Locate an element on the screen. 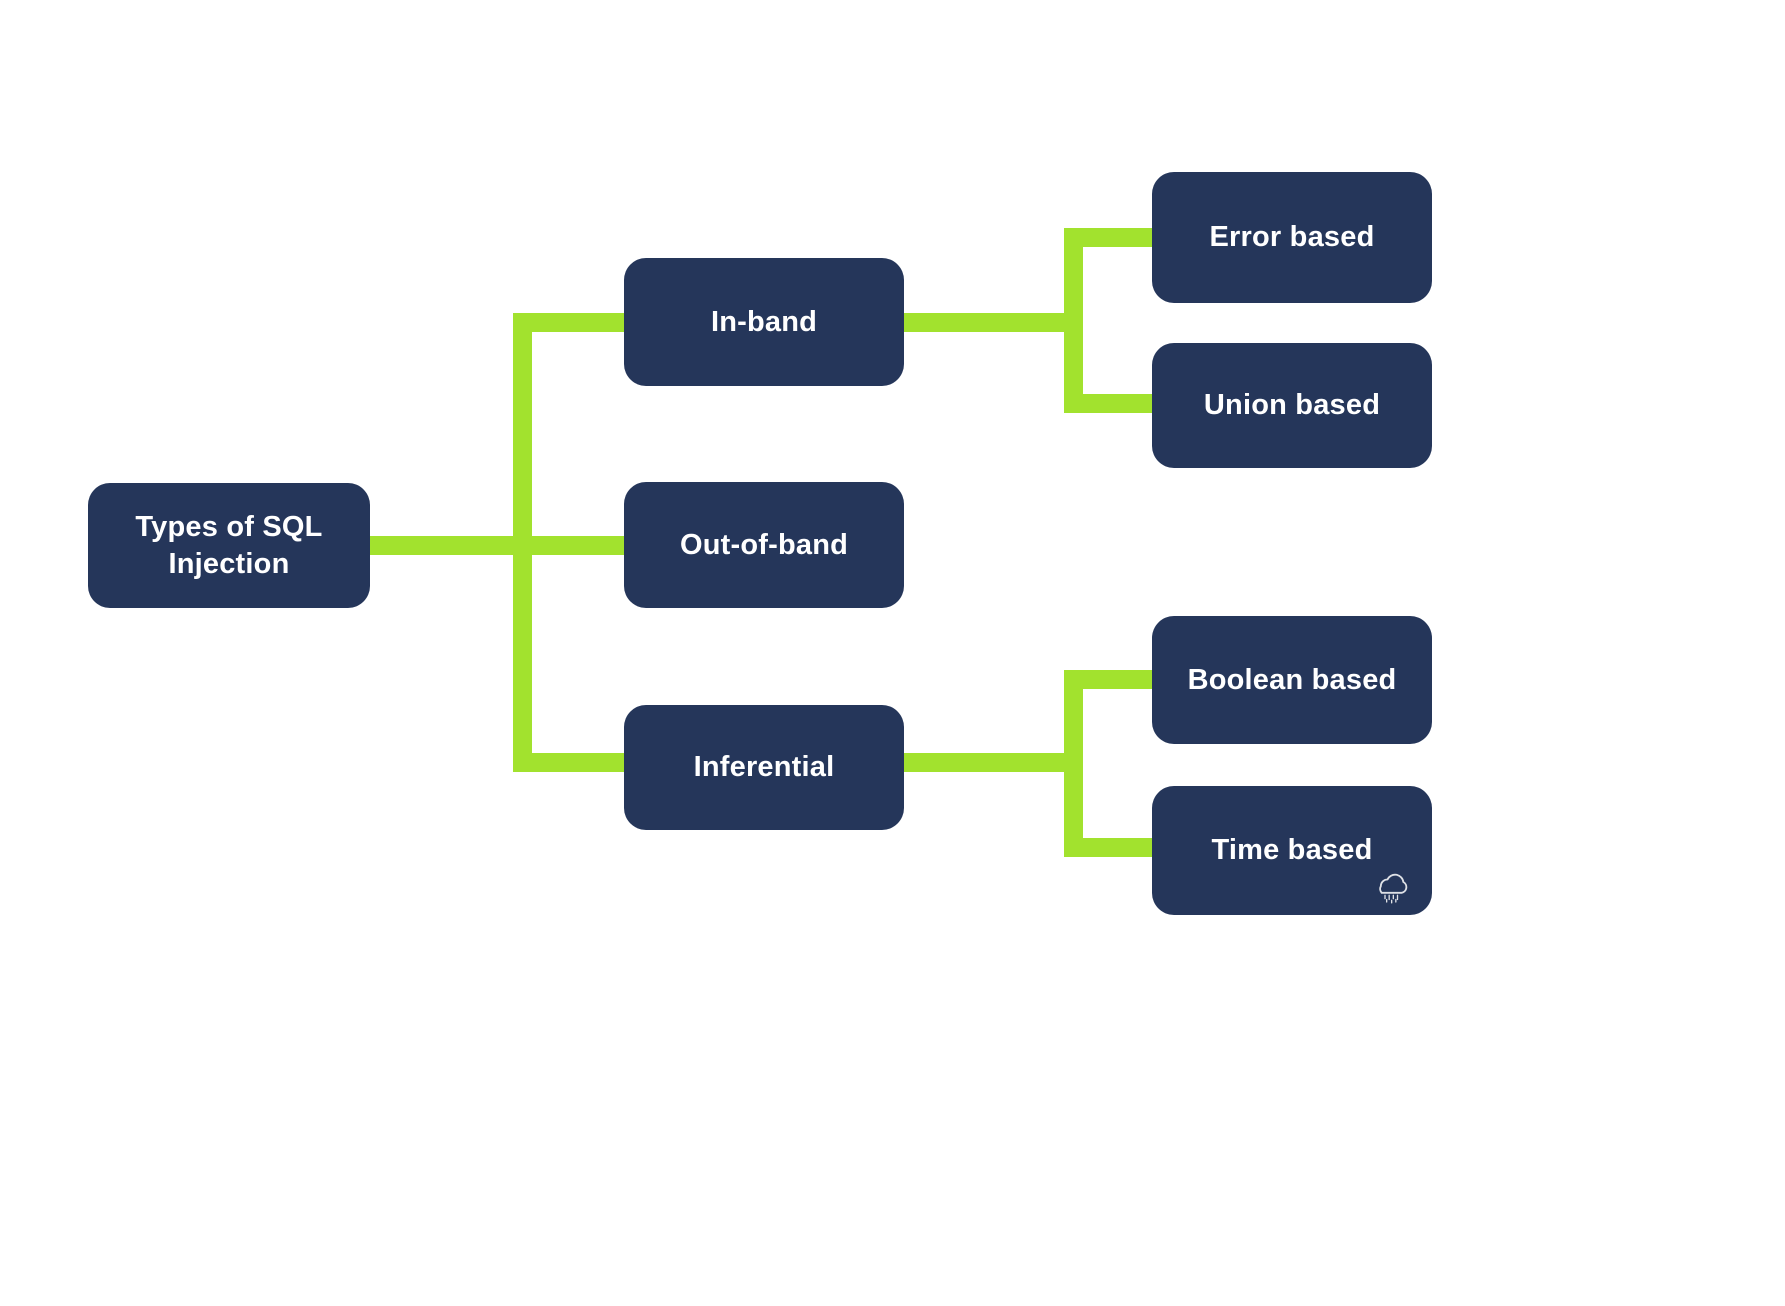 The width and height of the screenshot is (1785, 1306). node-label: Inferential is located at coordinates (764, 767).